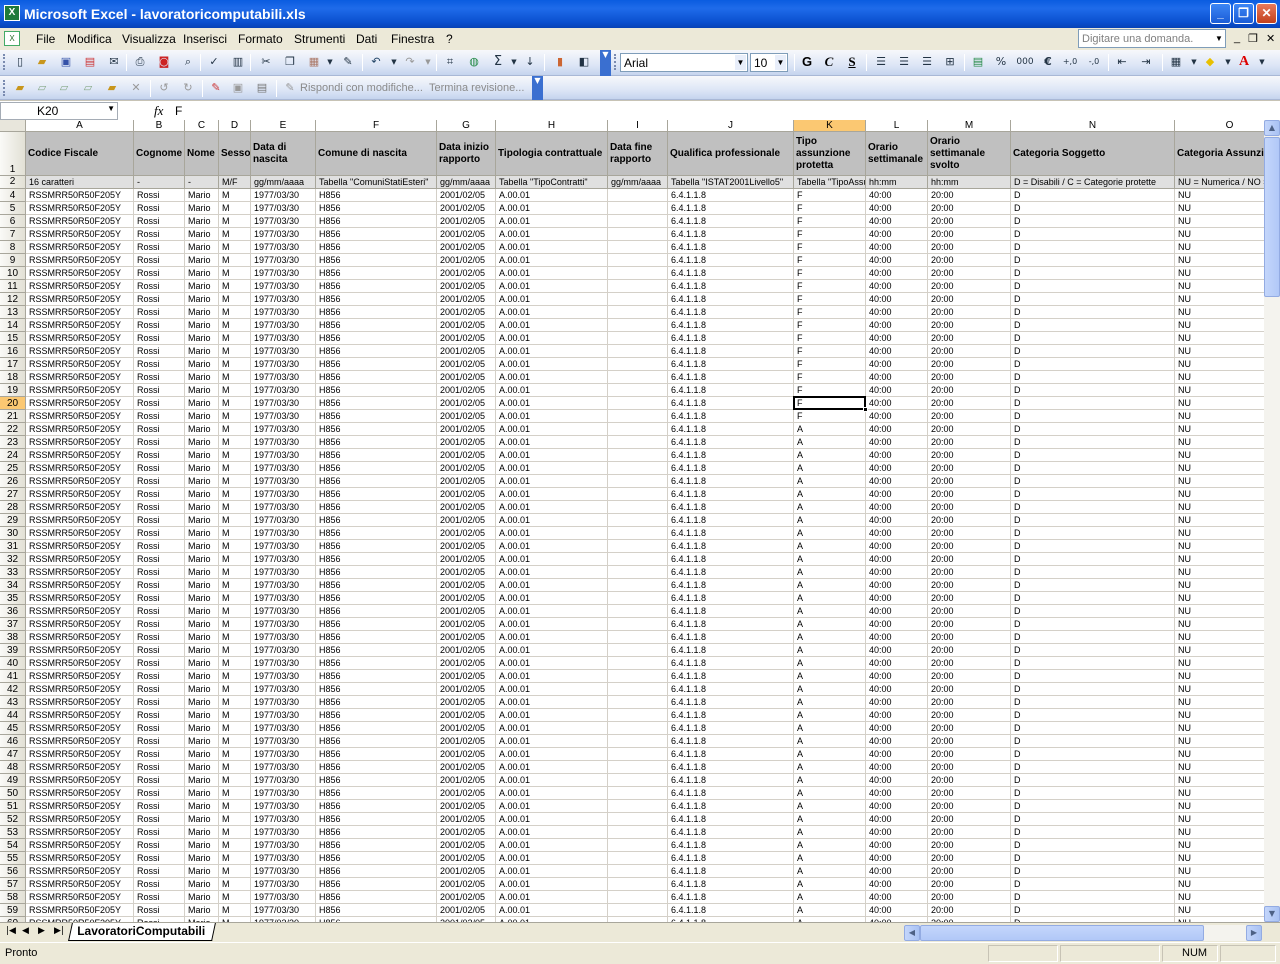 This screenshot has width=1280, height=964. Describe the element at coordinates (638, 429) in the screenshot. I see `cell-i22` at that location.